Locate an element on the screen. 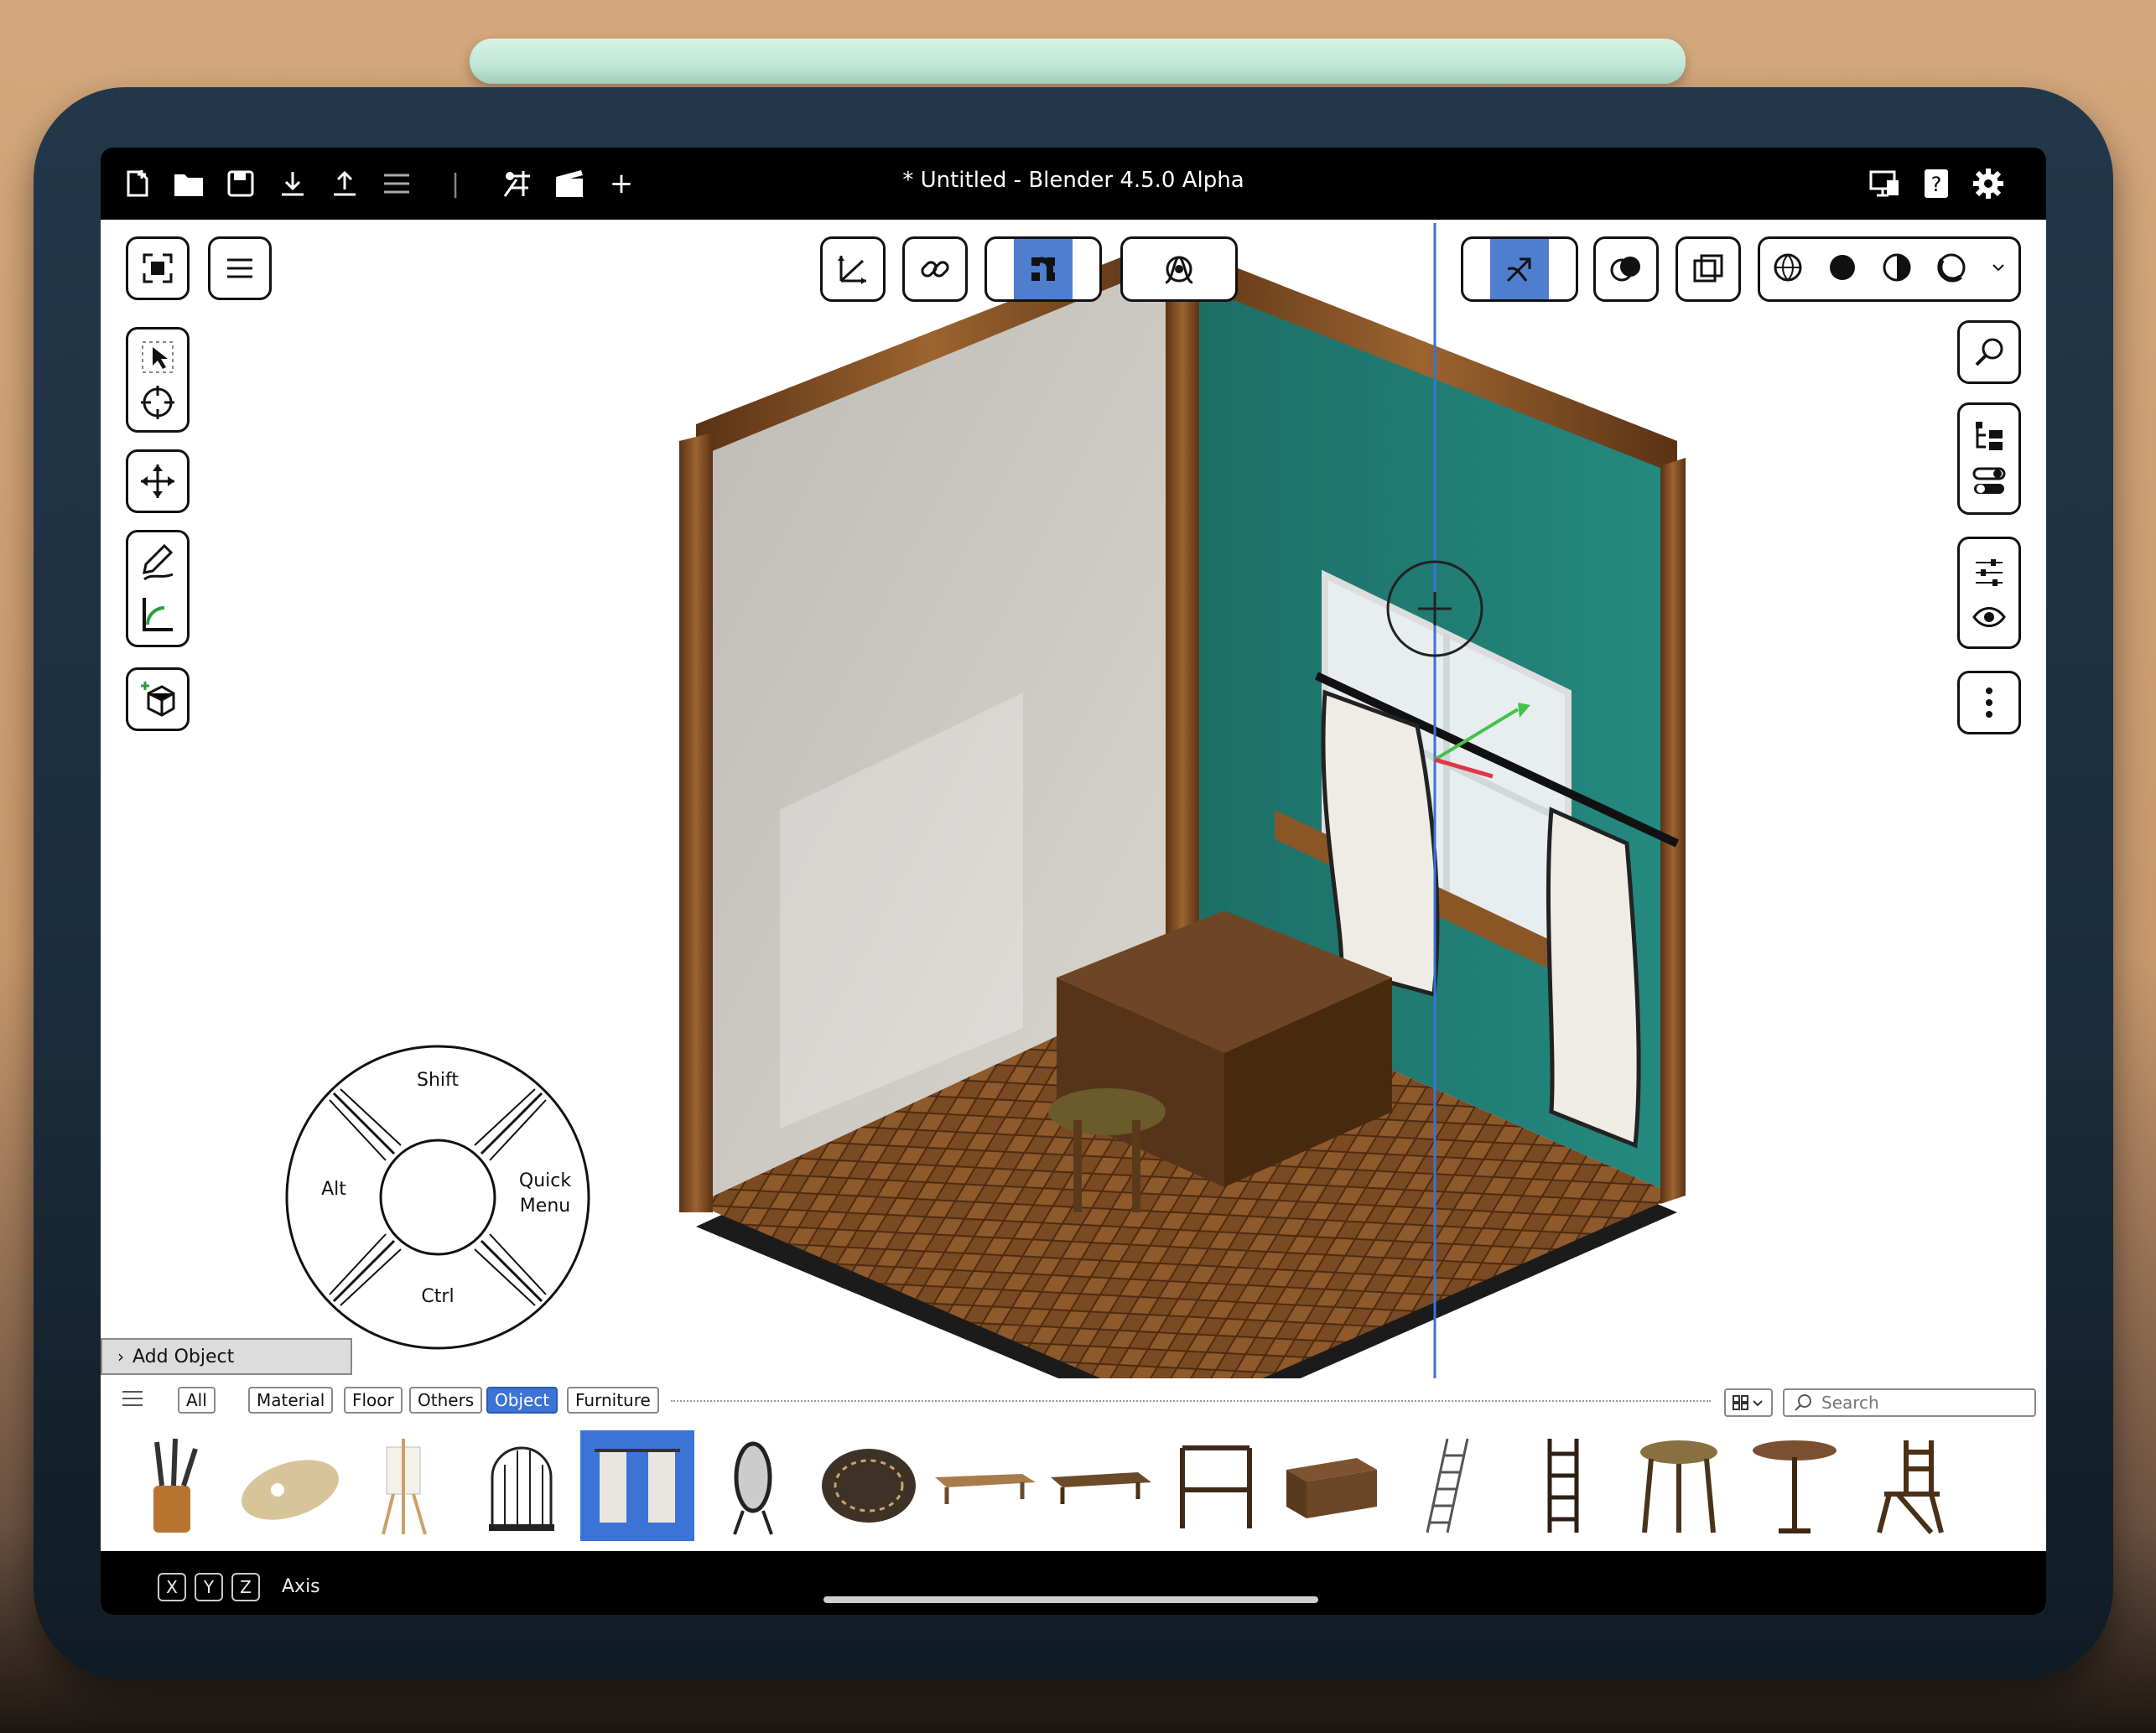  orientation-axes-icon is located at coordinates (852, 270).